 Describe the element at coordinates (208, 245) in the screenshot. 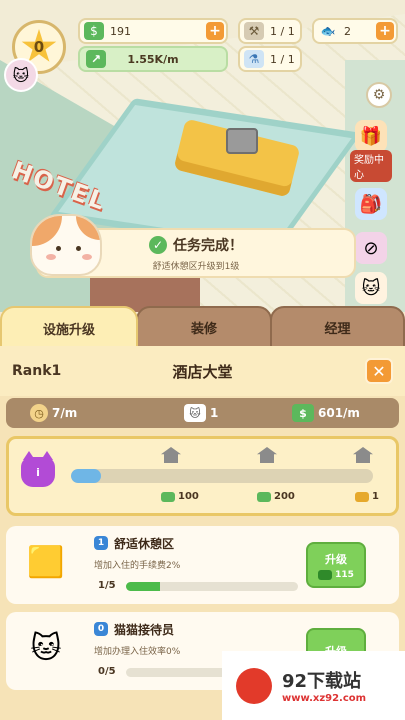

I see `toast-title: 任务完成！` at that location.